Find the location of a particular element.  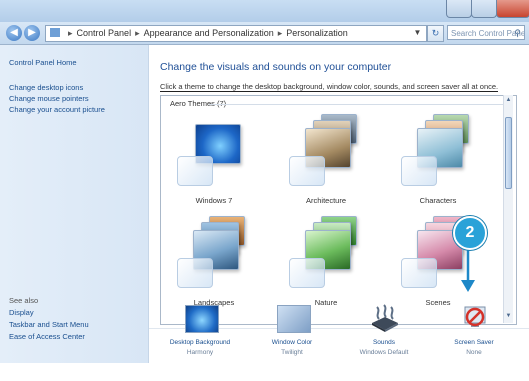

sidebar-change-desktop-icons: Change desktop icons is located at coordinates (46, 87).